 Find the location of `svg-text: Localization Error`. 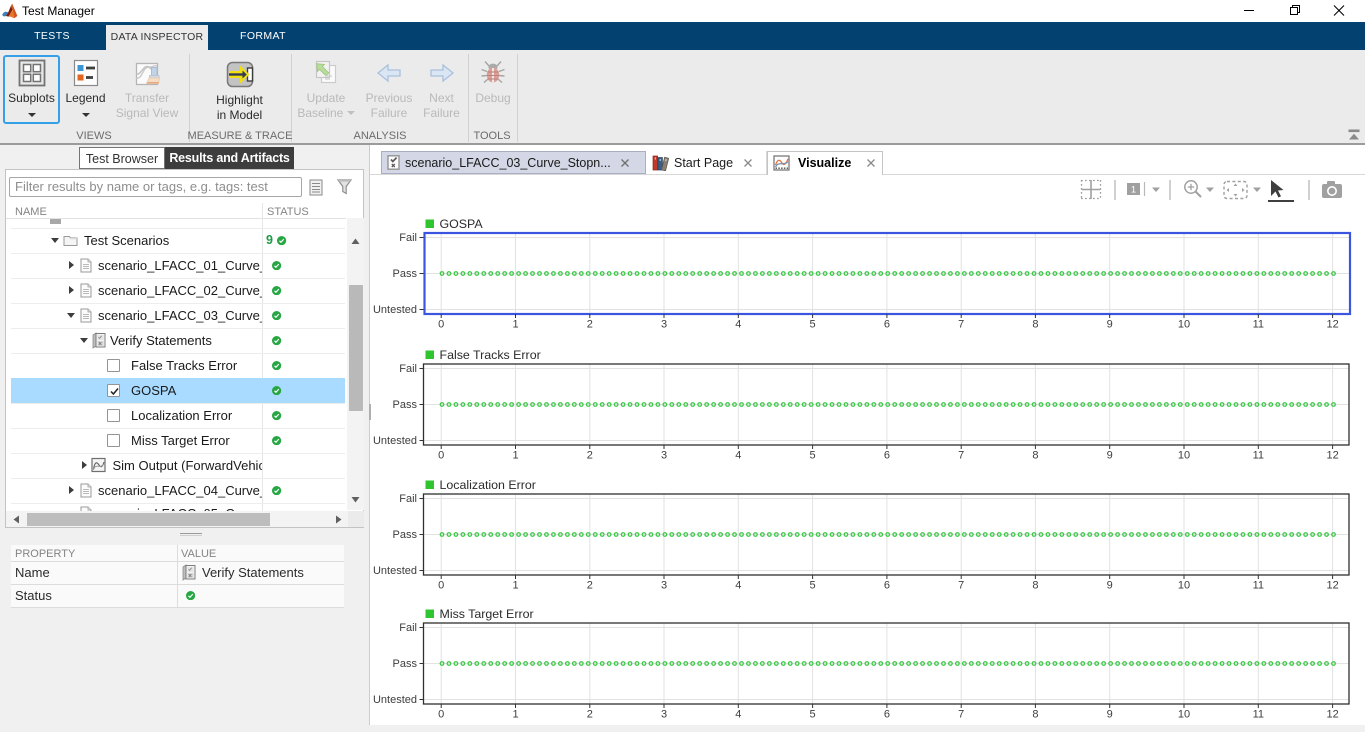

svg-text: Localization Error is located at coordinates (488, 485).